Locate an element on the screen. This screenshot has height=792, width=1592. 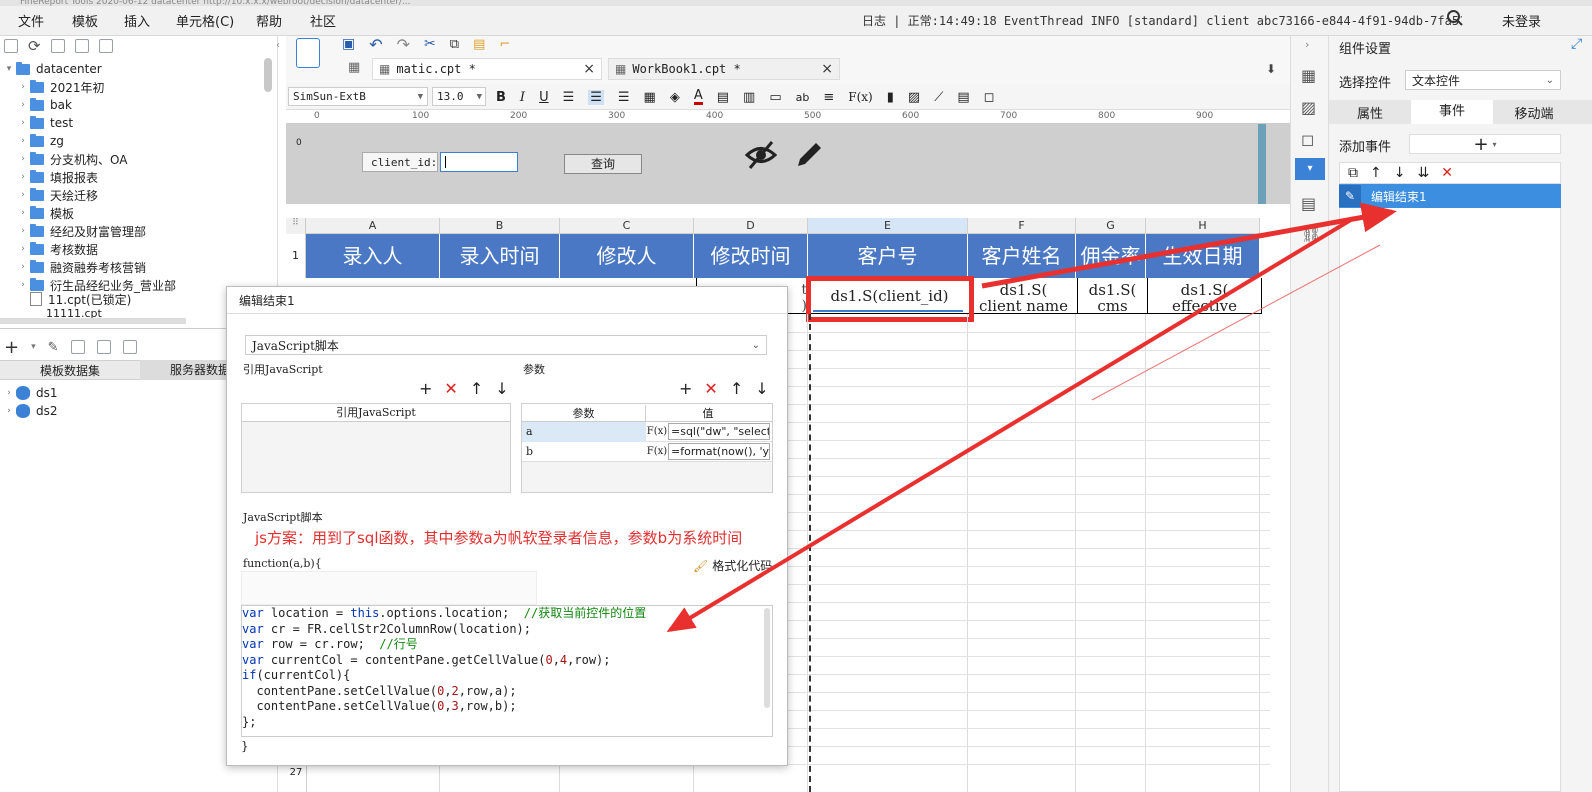
event-item: ✎ 编辑结束1 is located at coordinates (1450, 196).